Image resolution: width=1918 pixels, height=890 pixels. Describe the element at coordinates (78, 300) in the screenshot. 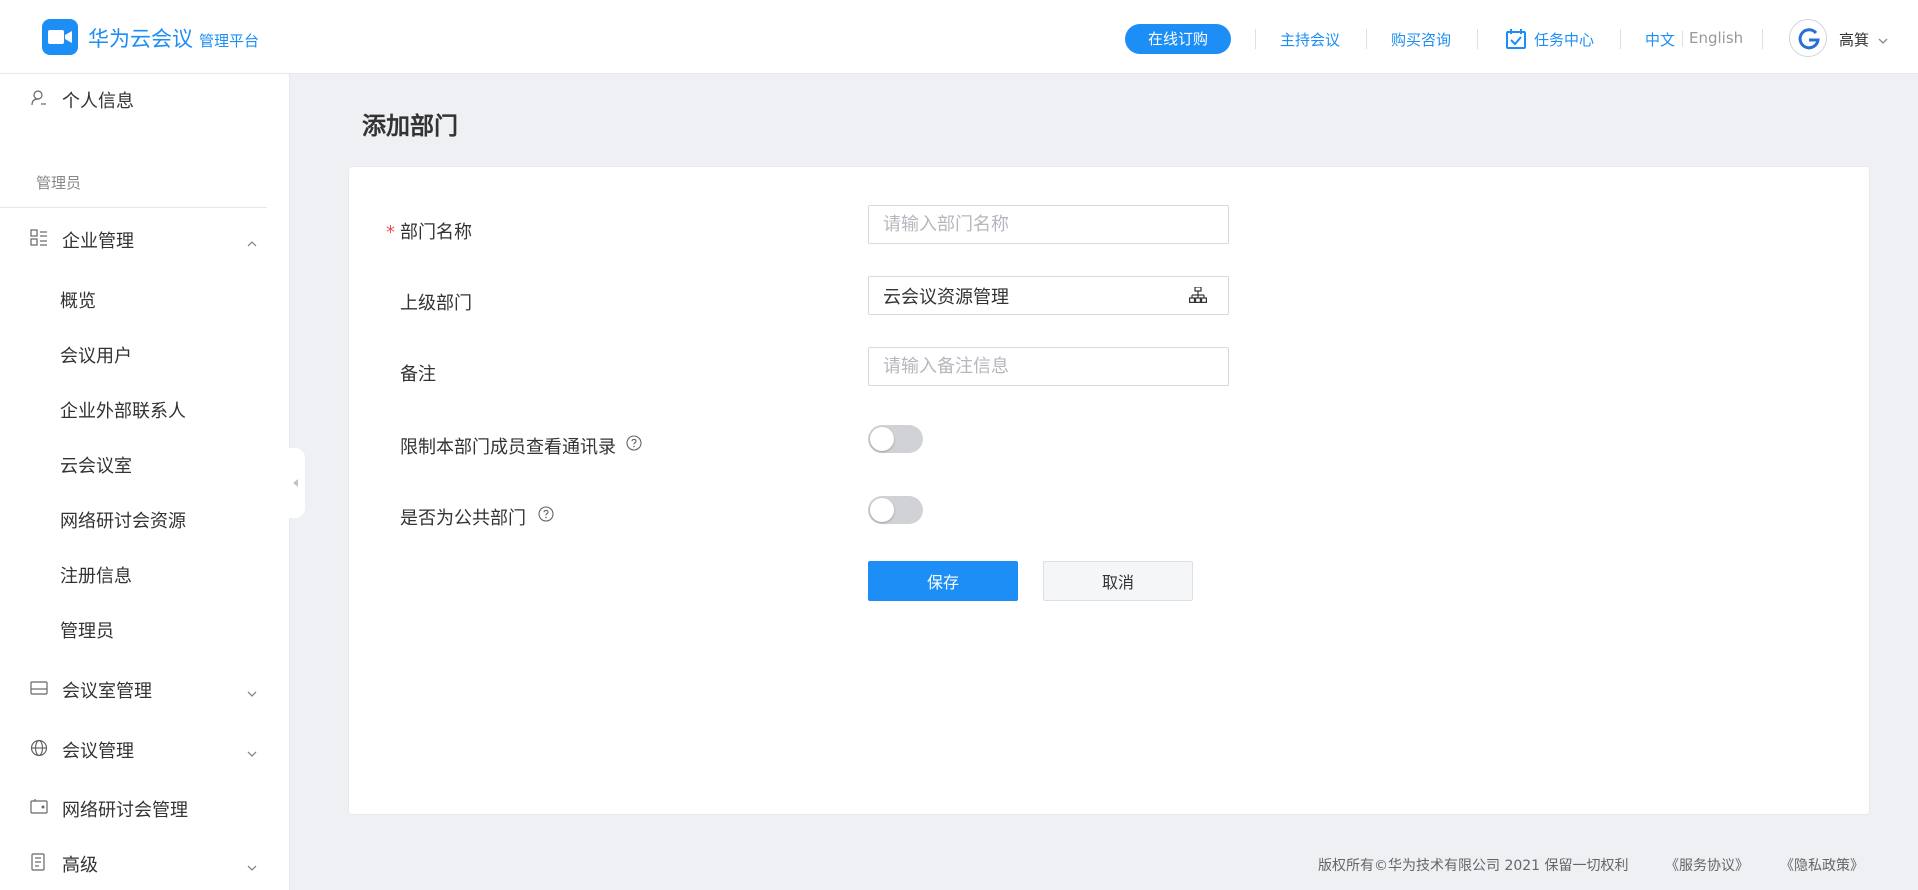

I see `sidebar-subitem-overview: 概览` at that location.